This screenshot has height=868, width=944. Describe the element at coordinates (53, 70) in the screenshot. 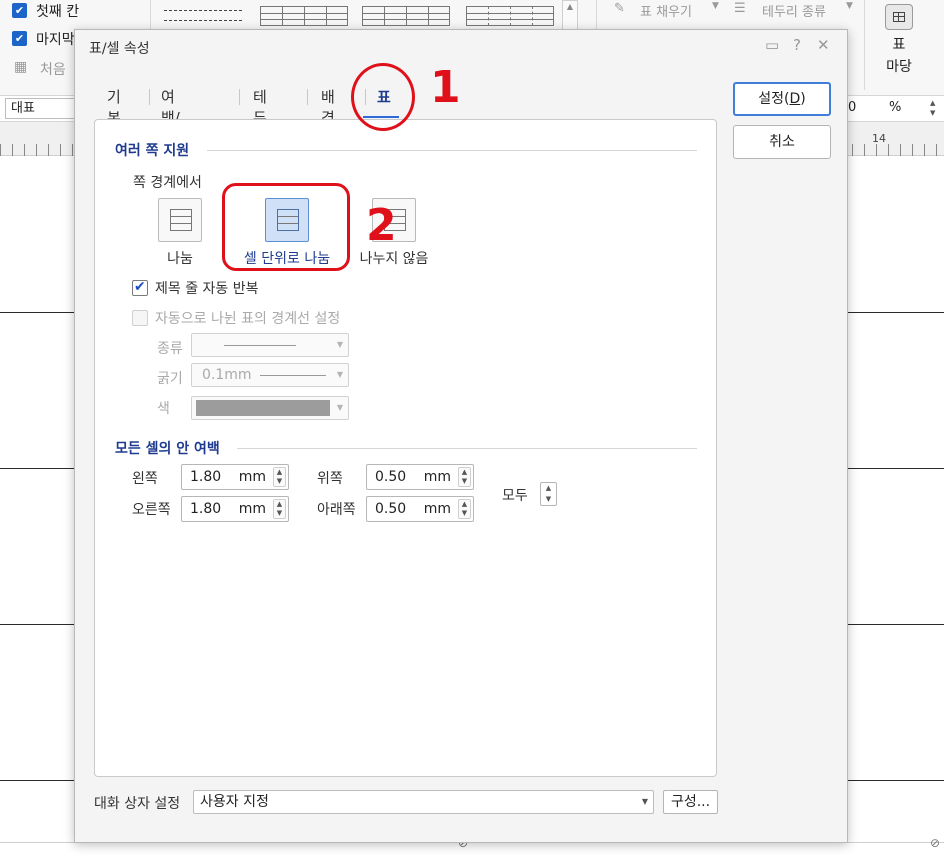

I see `first-item-label: 처음` at that location.